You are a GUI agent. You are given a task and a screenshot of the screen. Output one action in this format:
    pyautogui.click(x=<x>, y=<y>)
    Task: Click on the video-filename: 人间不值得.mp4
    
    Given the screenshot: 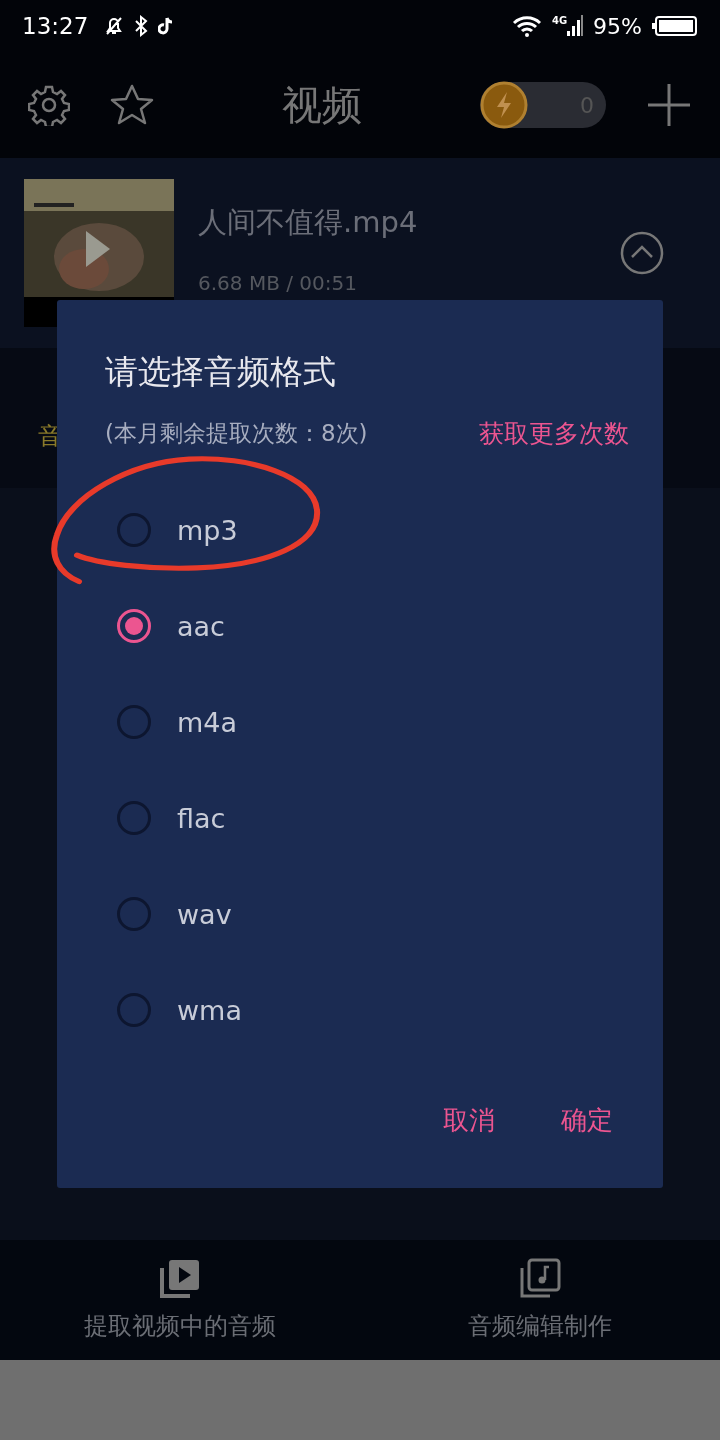 What is the action you would take?
    pyautogui.click(x=308, y=222)
    